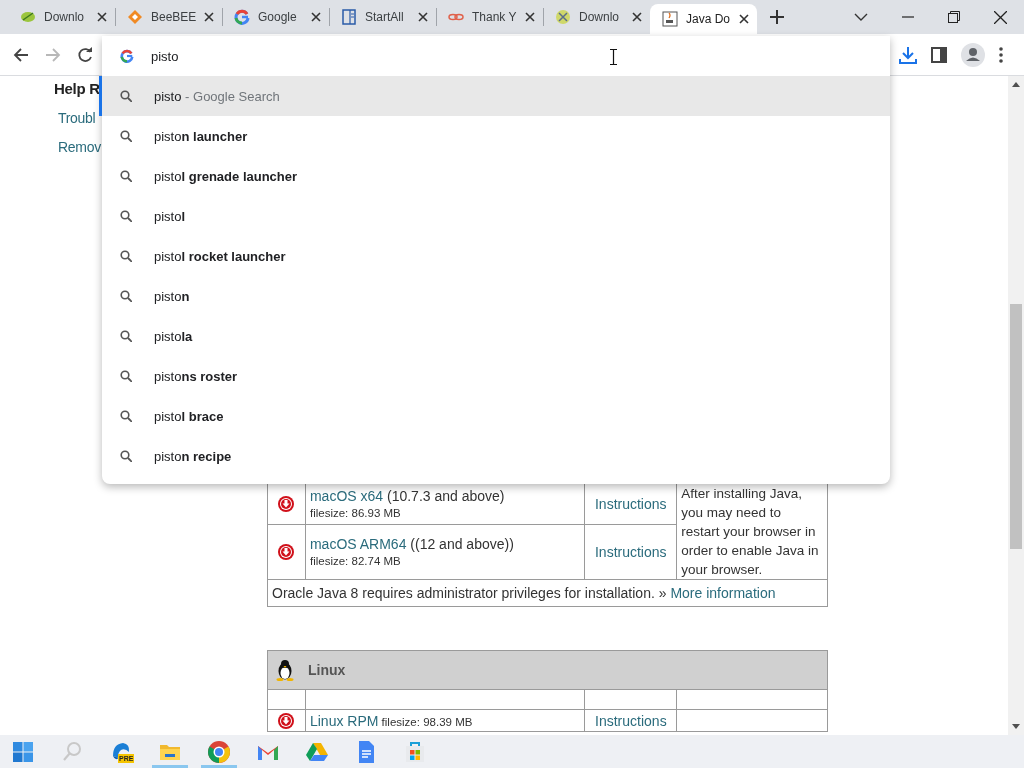  I want to click on more-info-link: More information, so click(723, 593).